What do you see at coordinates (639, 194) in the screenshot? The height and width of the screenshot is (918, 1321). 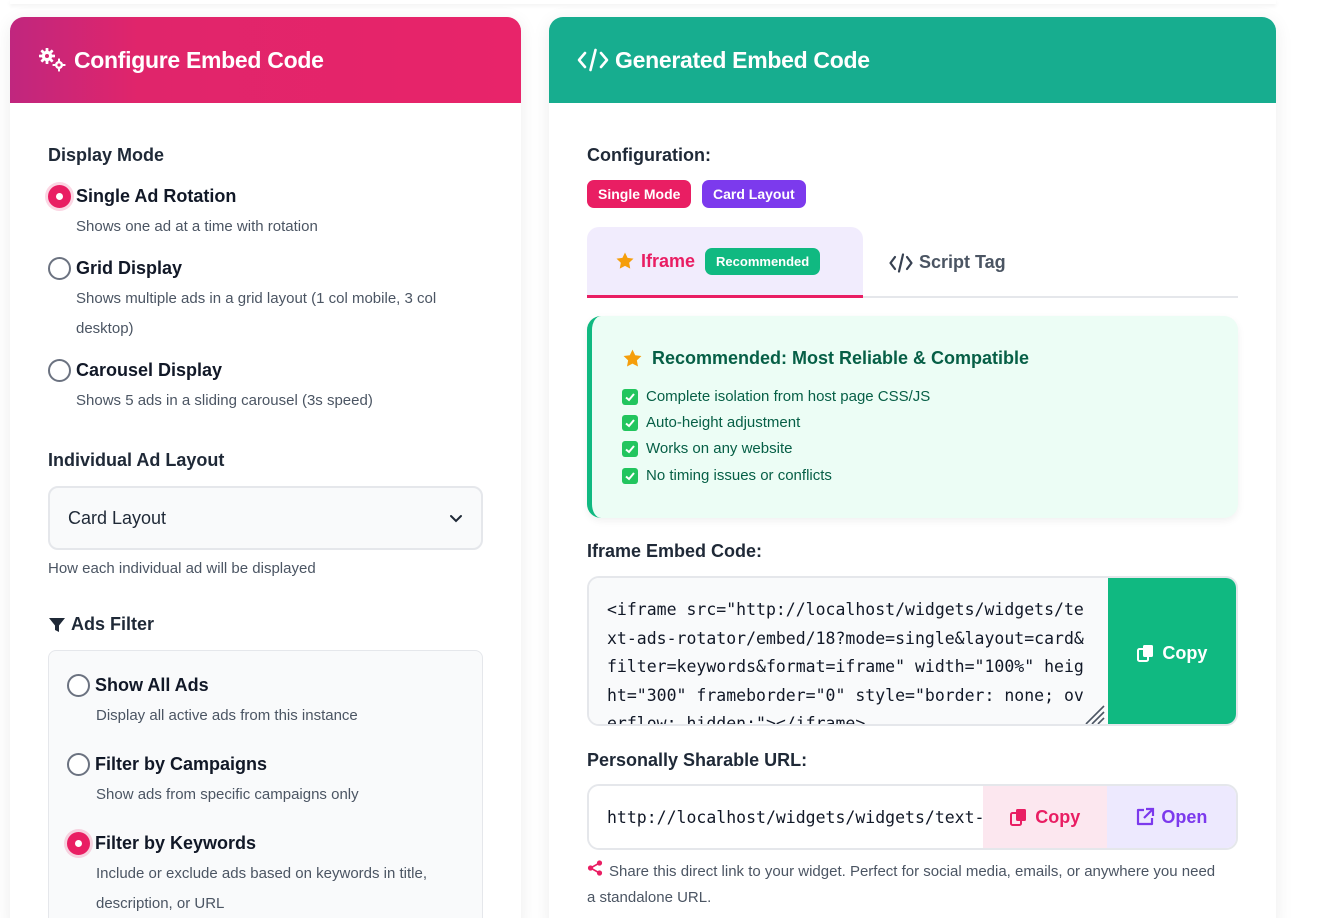 I see `mode-badge: Single Mode` at bounding box center [639, 194].